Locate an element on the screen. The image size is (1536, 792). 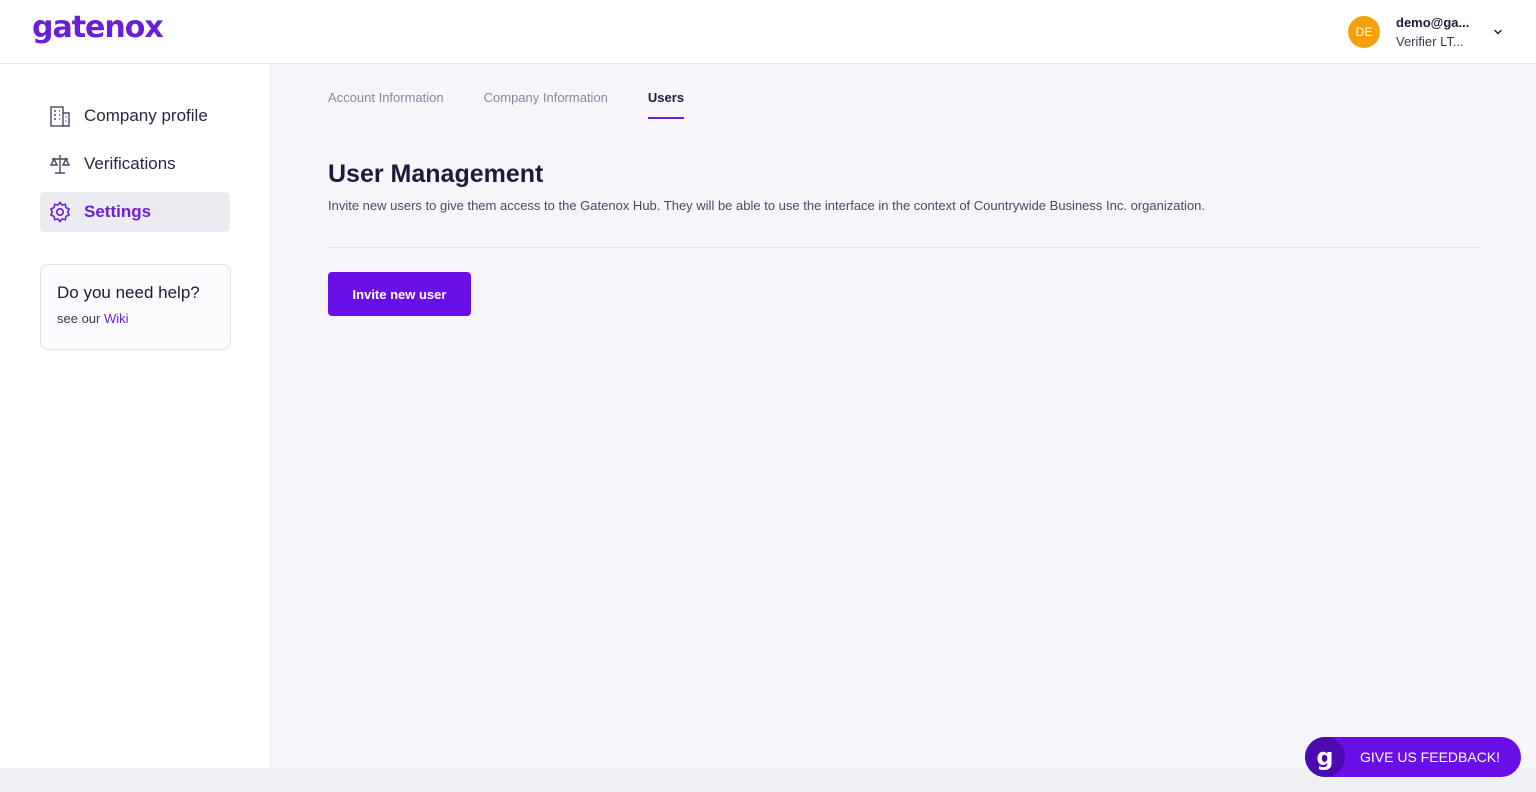
sidebar-item-verifications: Verifications is located at coordinates (135, 164).